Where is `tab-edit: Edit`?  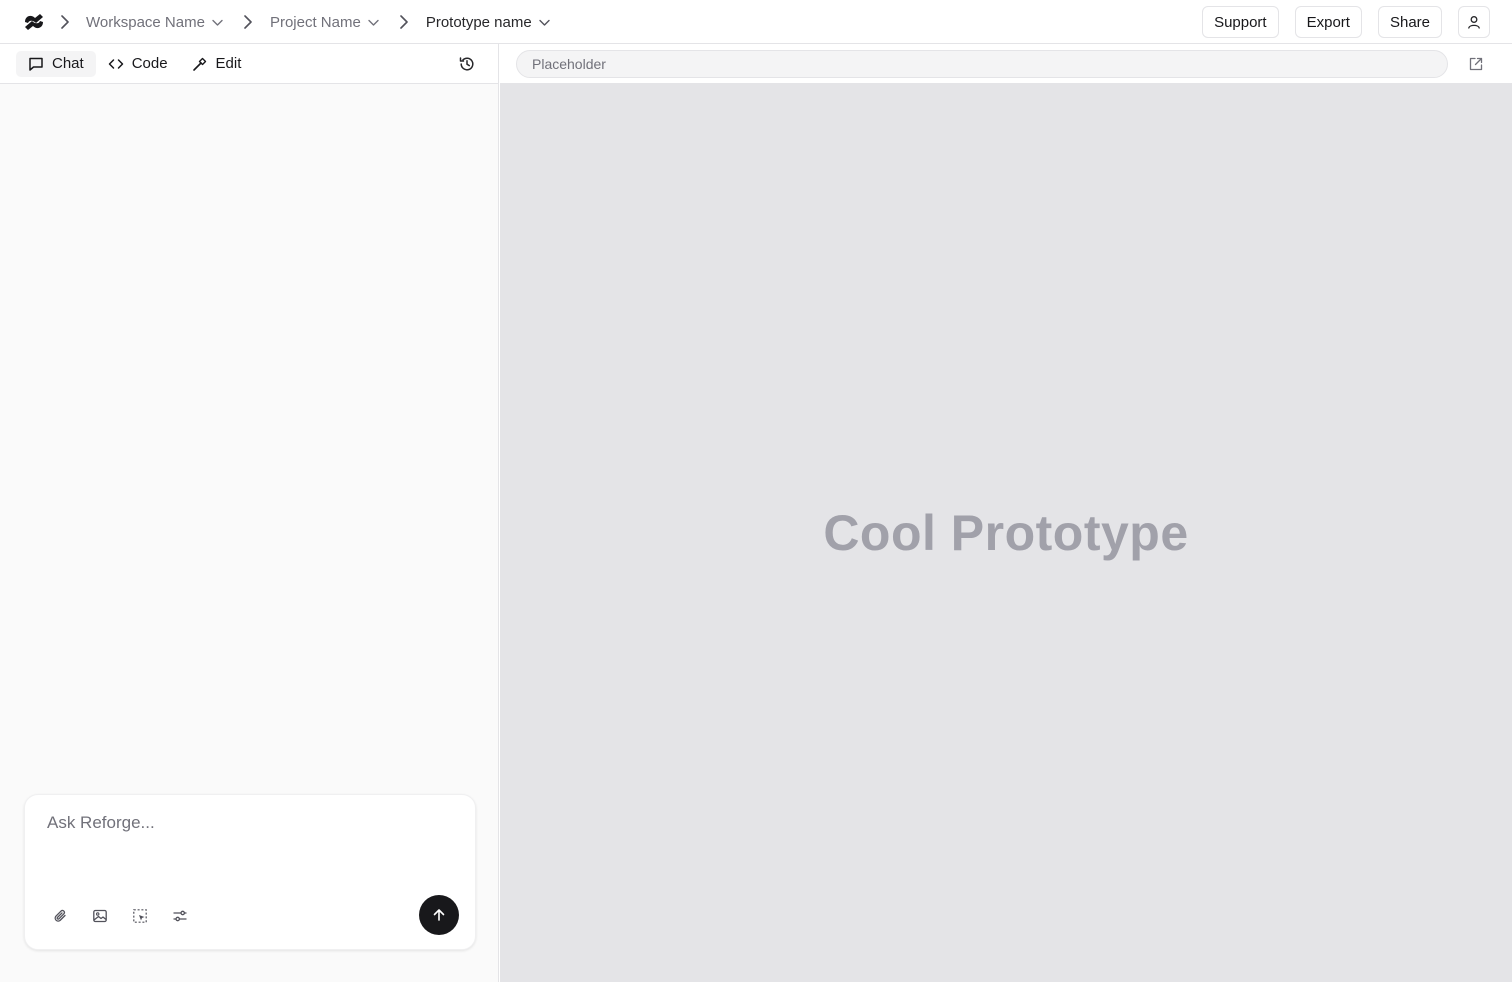
tab-edit: Edit is located at coordinates (217, 64).